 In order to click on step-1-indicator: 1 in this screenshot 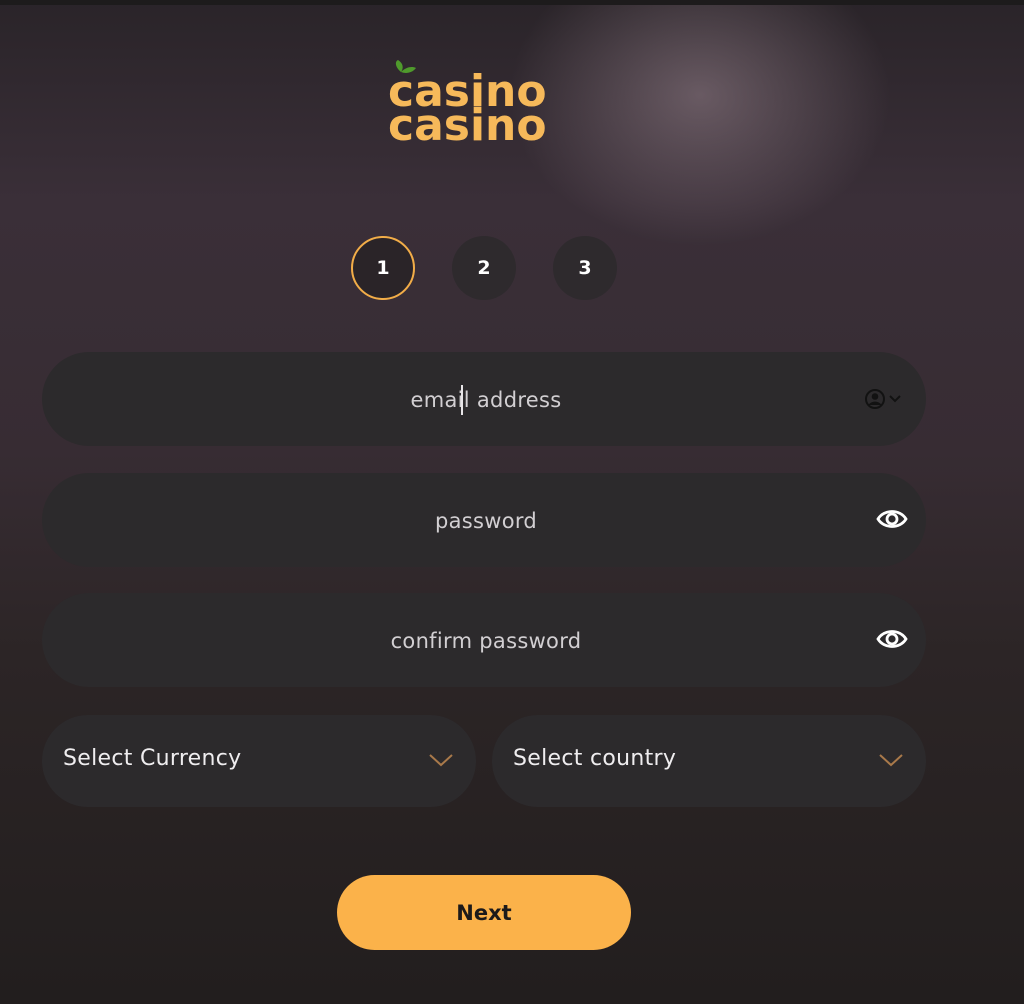, I will do `click(383, 268)`.